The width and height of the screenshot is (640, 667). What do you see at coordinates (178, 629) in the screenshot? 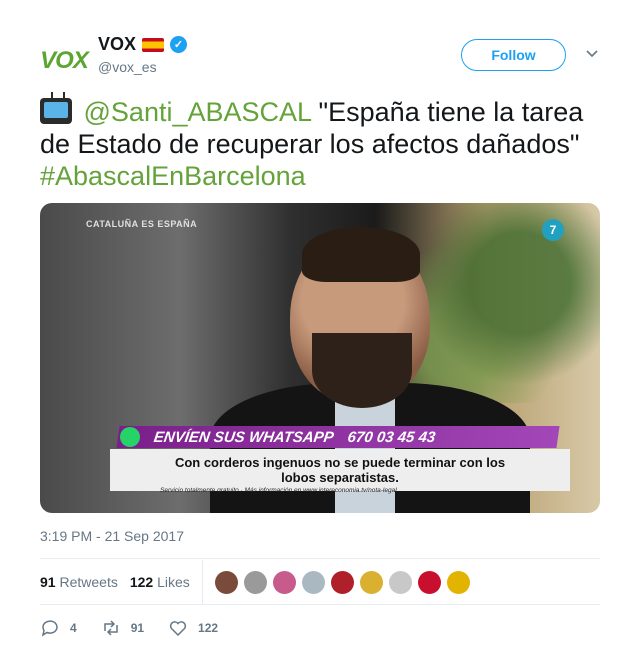
I see `heart-icon` at bounding box center [178, 629].